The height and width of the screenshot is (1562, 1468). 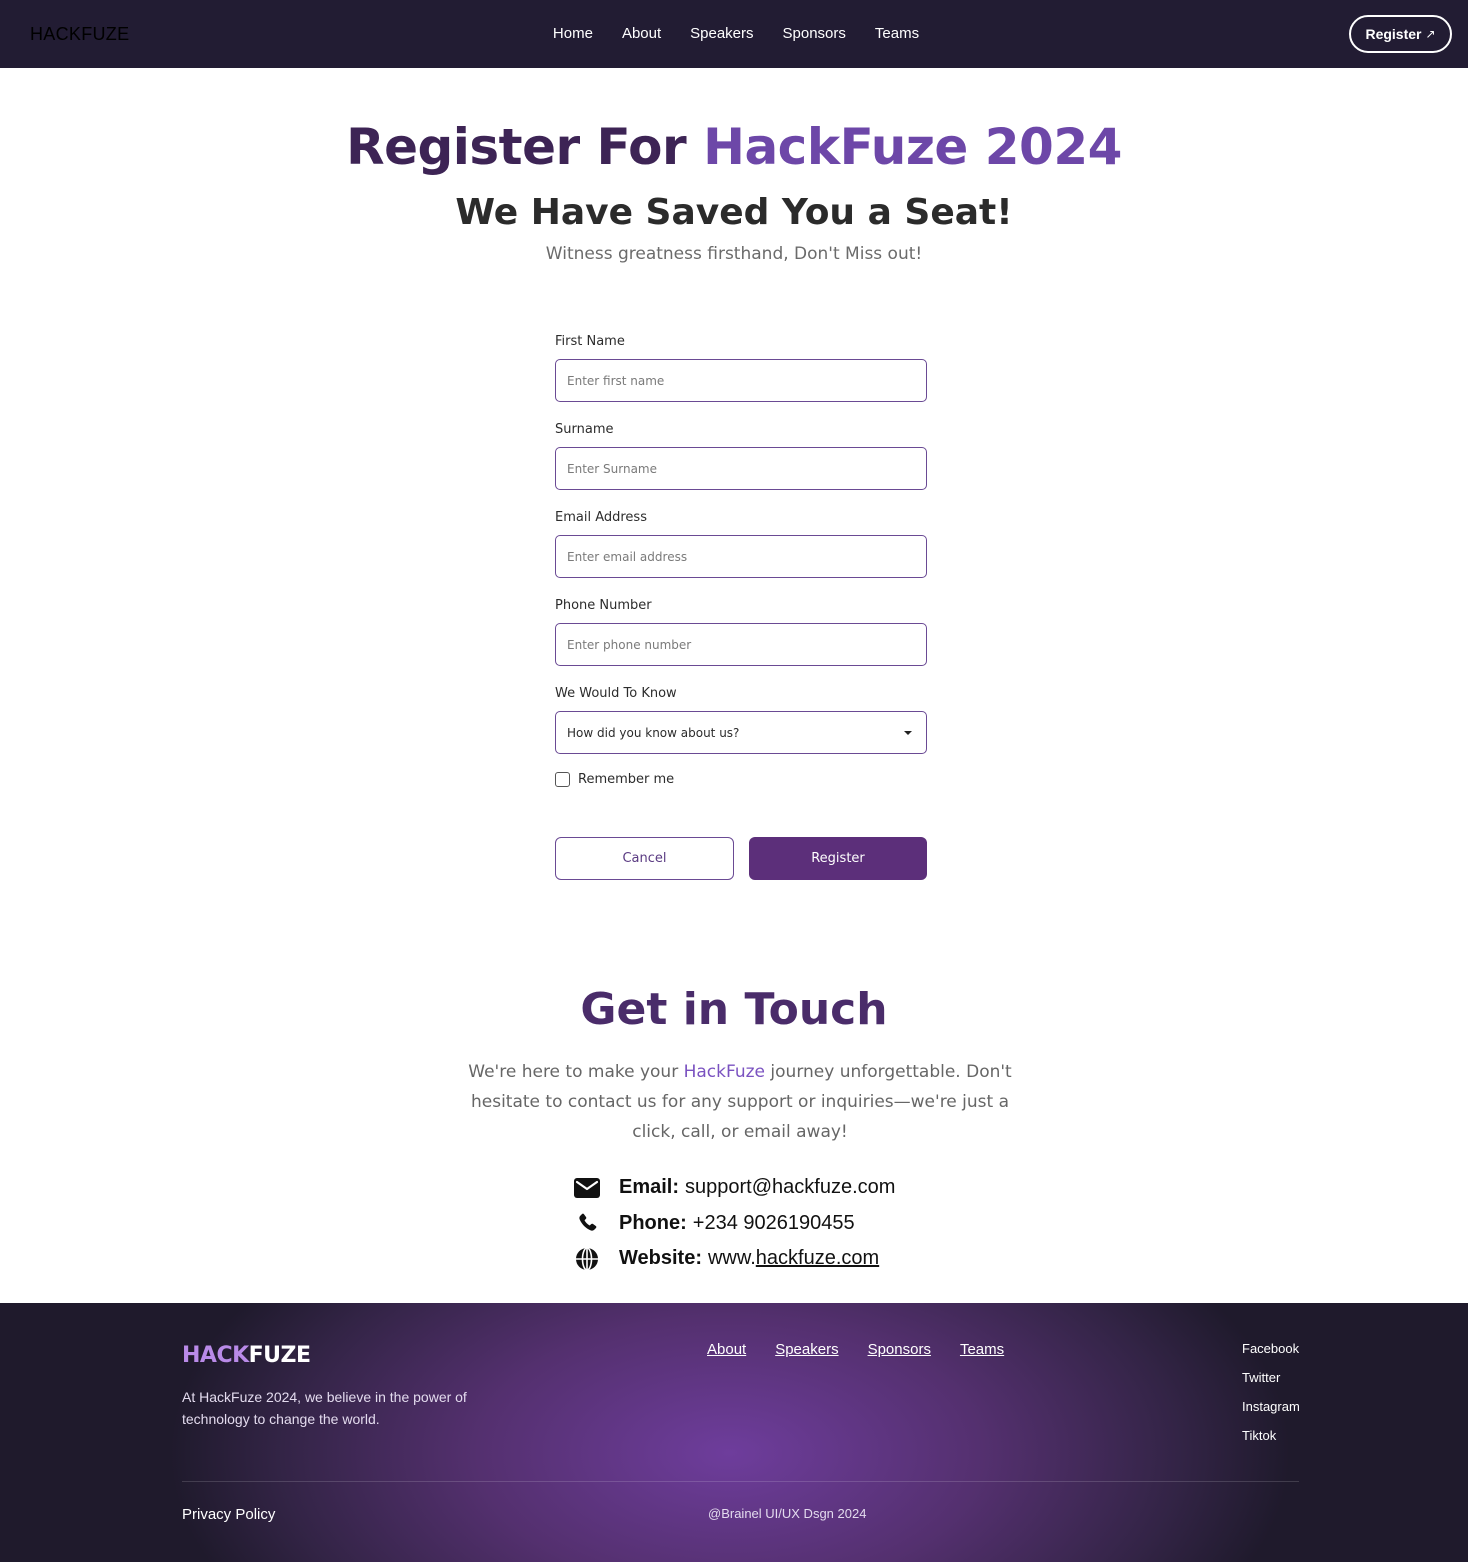 What do you see at coordinates (279, 1355) in the screenshot?
I see `footer-logo-fuze: FUZE` at bounding box center [279, 1355].